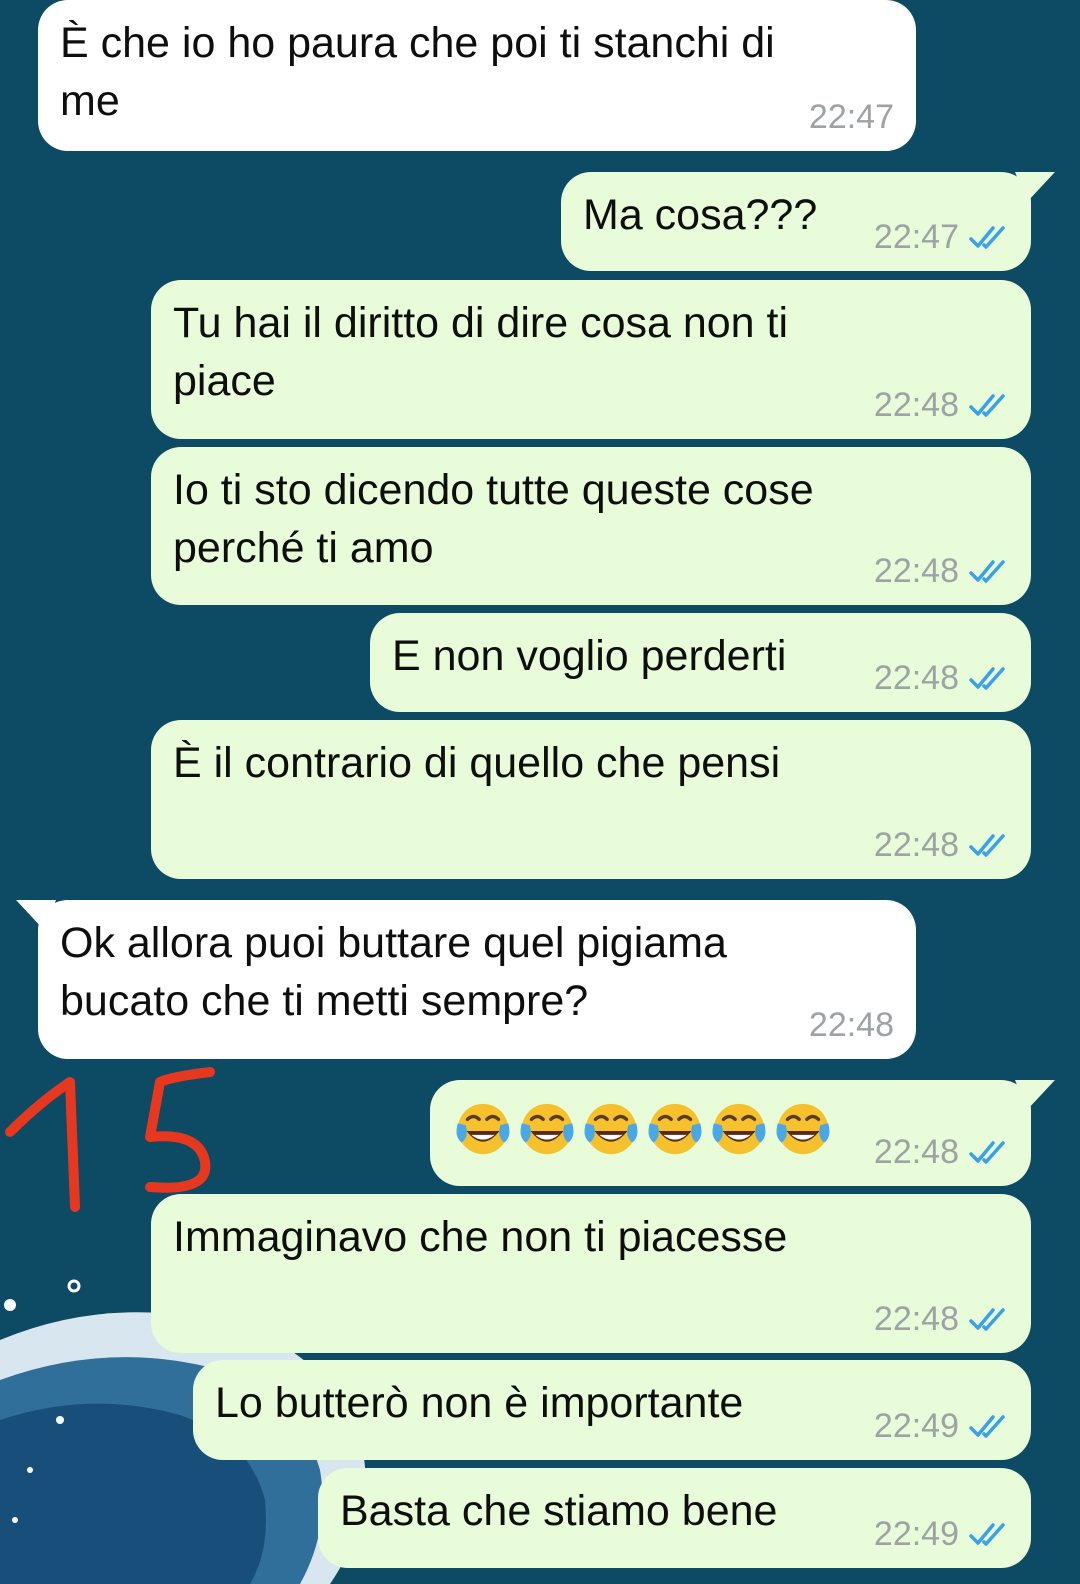  Describe the element at coordinates (591, 1273) in the screenshot. I see `message-bubble: Immaginavo che non ti piacesse 22:48` at that location.